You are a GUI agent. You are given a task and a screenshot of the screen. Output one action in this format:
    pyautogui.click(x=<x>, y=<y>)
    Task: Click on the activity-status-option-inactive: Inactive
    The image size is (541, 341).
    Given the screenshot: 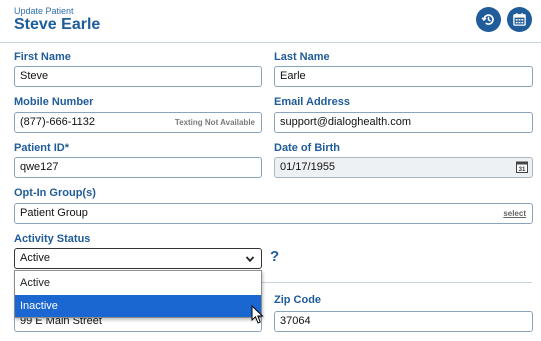 What is the action you would take?
    pyautogui.click(x=138, y=306)
    